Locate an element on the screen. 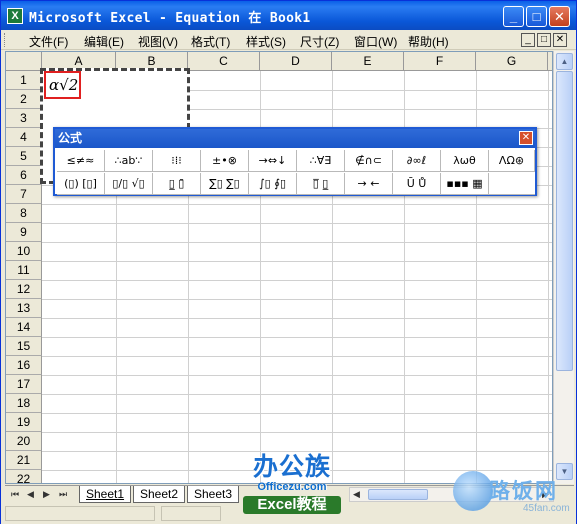  close-button: ✕ is located at coordinates (559, 16).